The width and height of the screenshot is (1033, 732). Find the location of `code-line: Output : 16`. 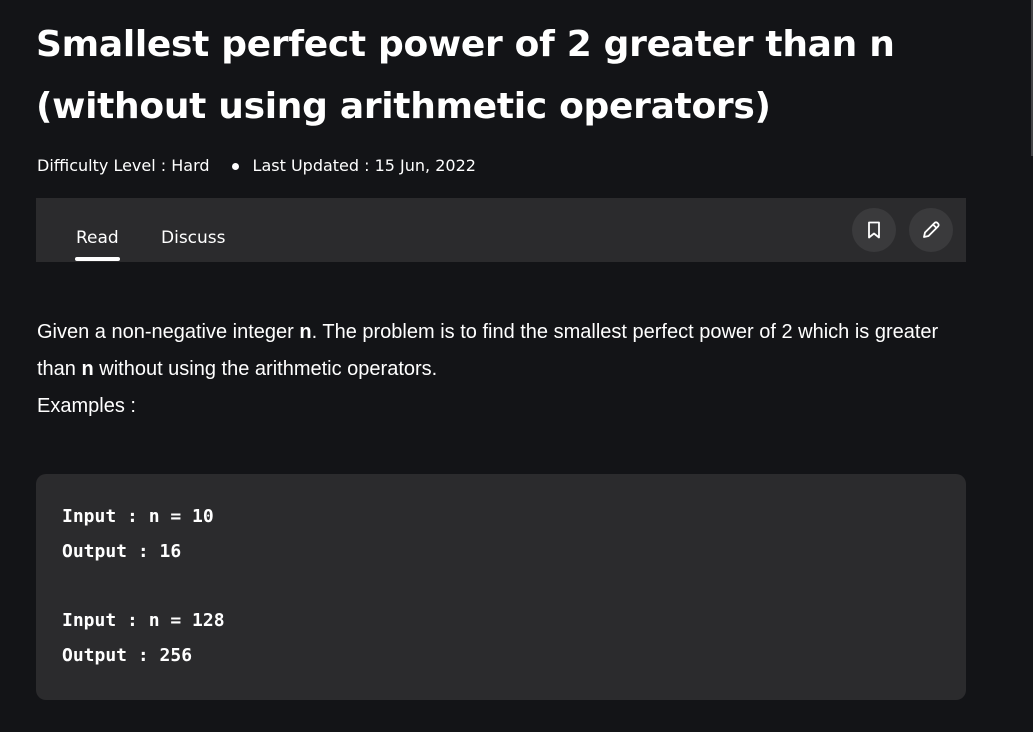

code-line: Output : 16 is located at coordinates (122, 551).